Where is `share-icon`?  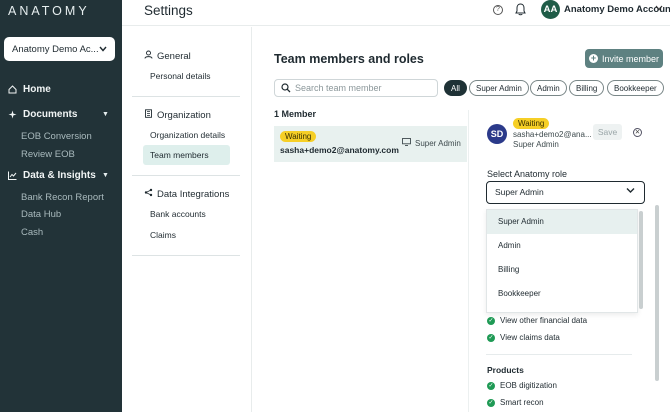 share-icon is located at coordinates (148, 194).